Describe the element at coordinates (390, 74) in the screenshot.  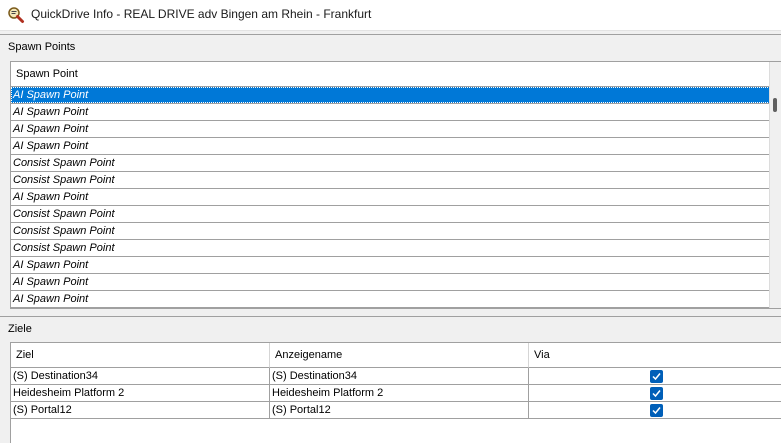
I see `column-header-spawn-point: Spawn Point` at that location.